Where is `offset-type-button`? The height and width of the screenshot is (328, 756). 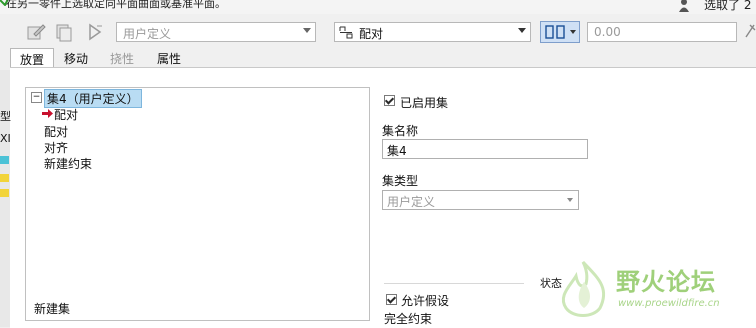 offset-type-button is located at coordinates (560, 32).